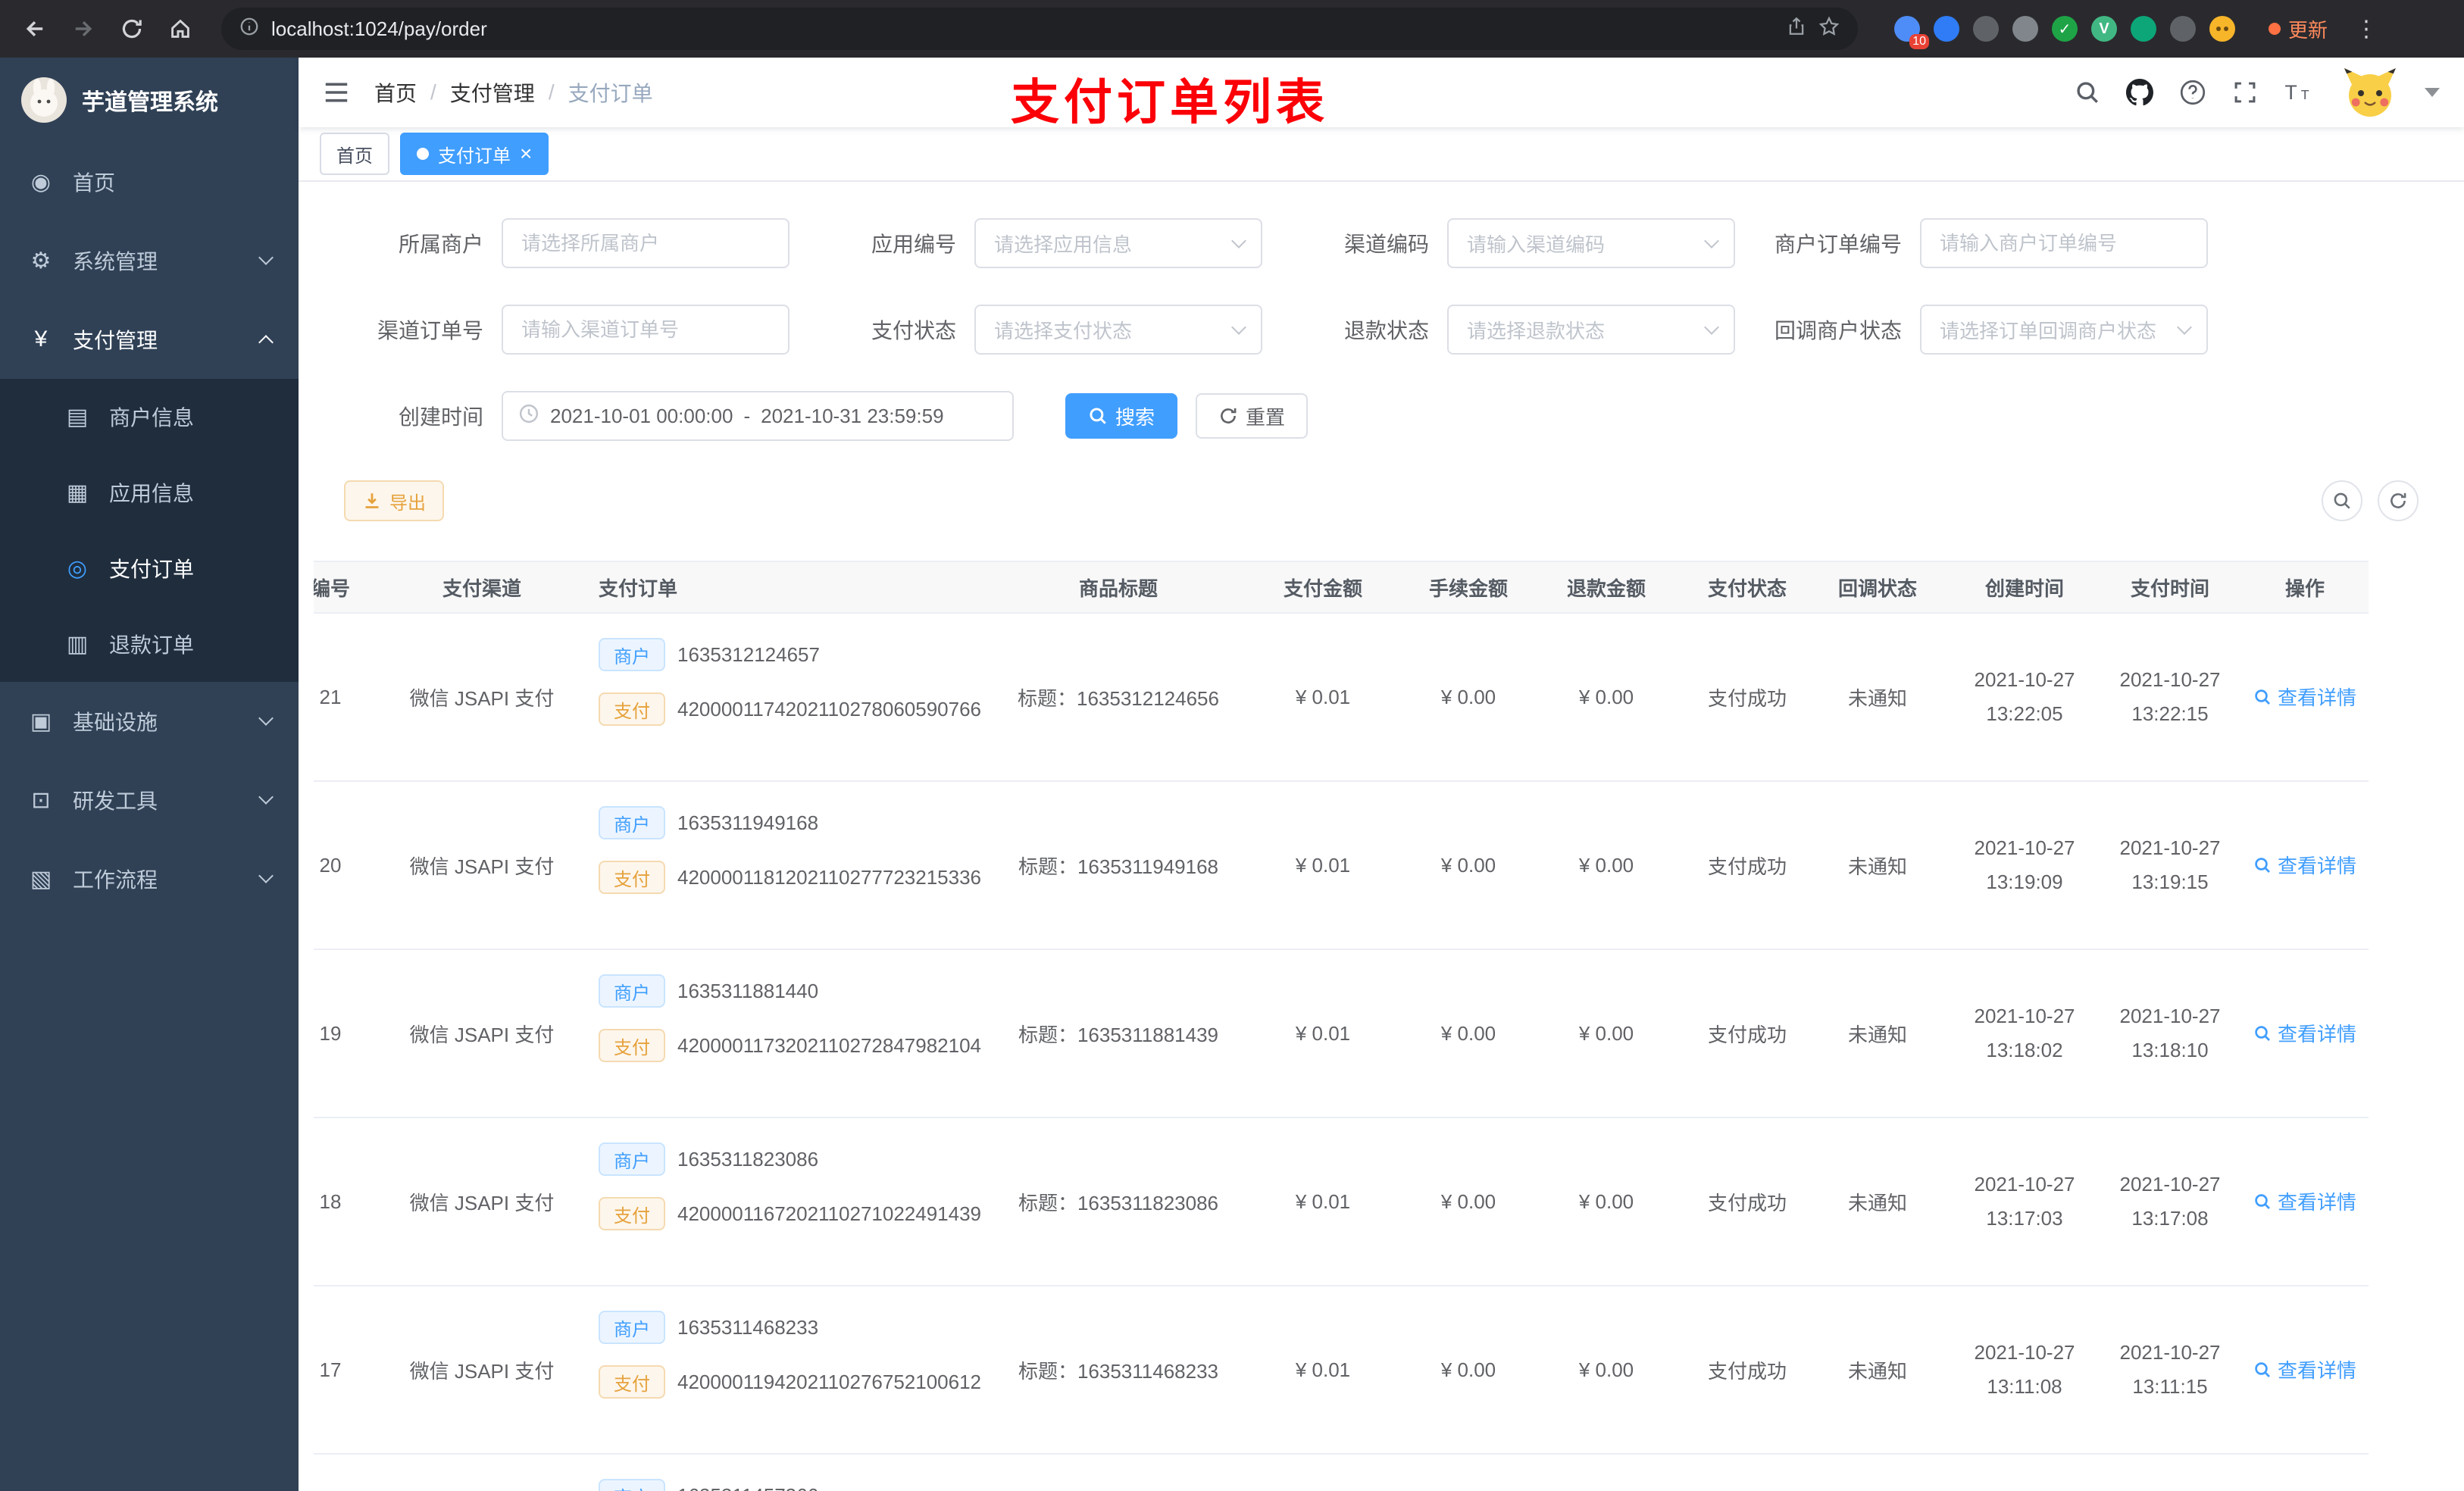 Image resolution: width=2464 pixels, height=1491 pixels. What do you see at coordinates (394, 500) in the screenshot?
I see `export-button: 导出` at bounding box center [394, 500].